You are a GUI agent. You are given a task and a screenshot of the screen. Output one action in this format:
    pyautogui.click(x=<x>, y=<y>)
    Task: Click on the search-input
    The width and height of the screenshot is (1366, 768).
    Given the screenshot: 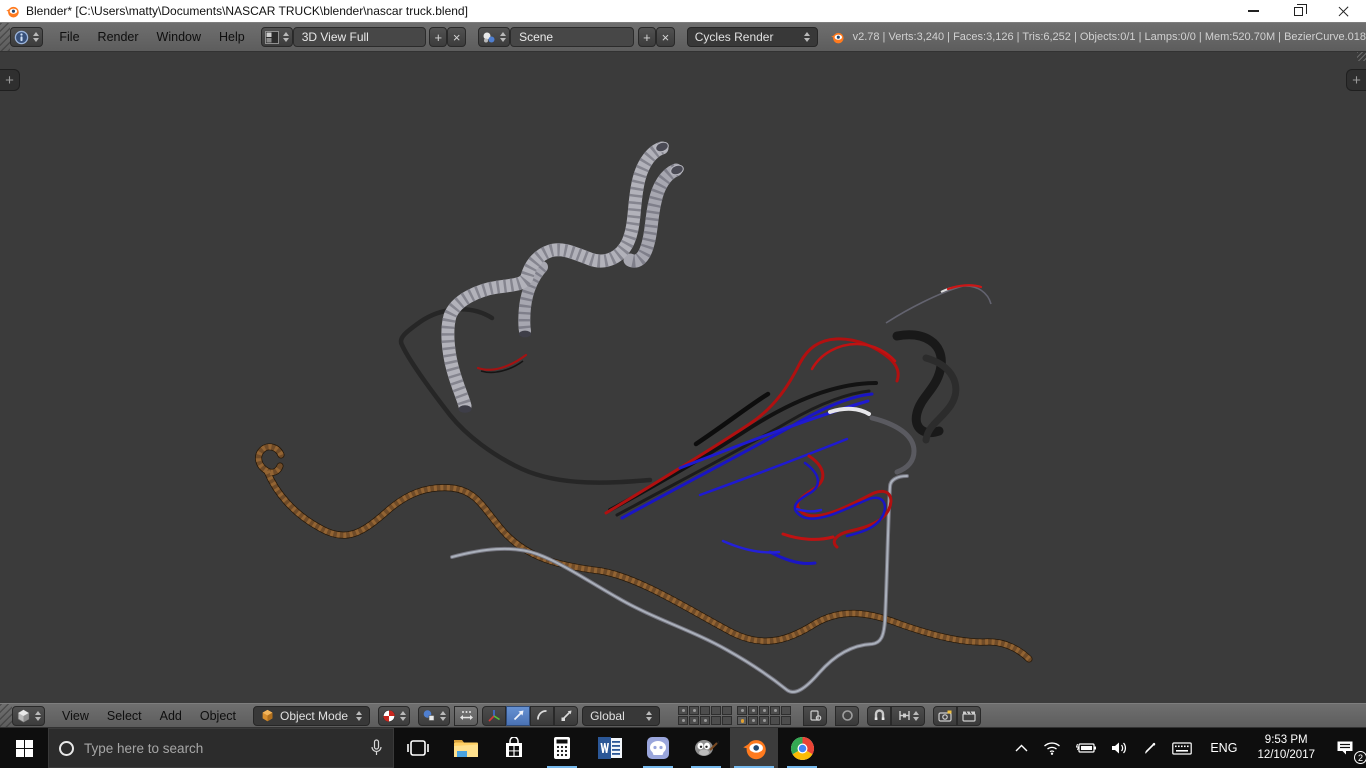 What is the action you would take?
    pyautogui.click(x=222, y=748)
    